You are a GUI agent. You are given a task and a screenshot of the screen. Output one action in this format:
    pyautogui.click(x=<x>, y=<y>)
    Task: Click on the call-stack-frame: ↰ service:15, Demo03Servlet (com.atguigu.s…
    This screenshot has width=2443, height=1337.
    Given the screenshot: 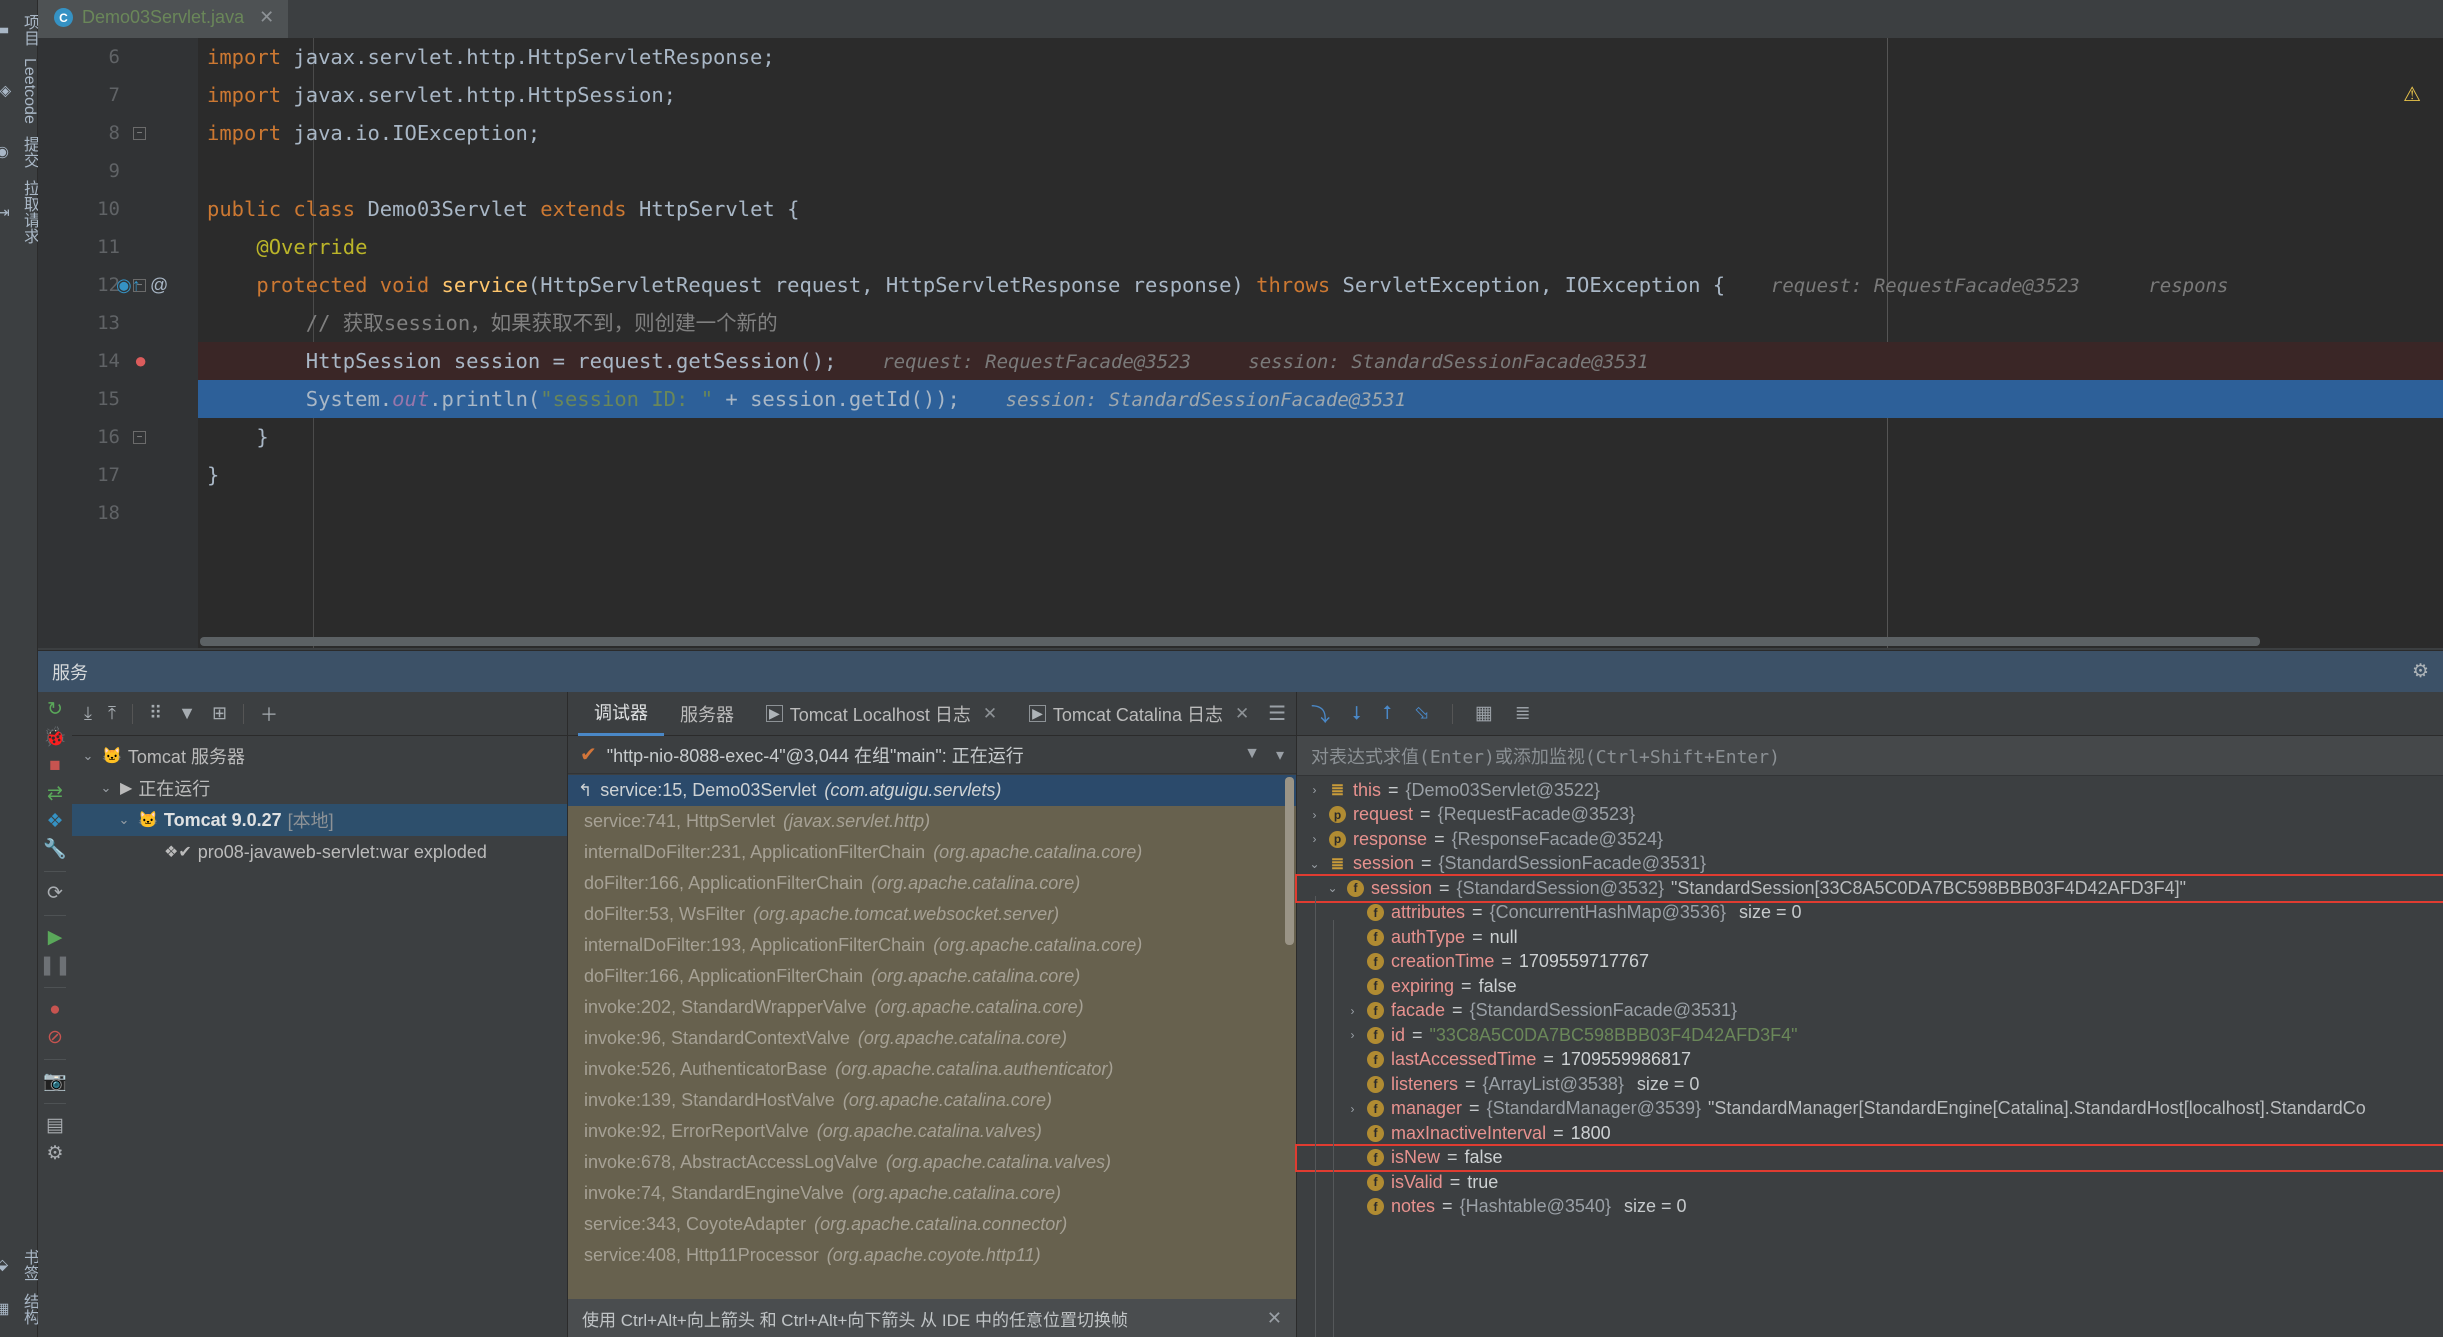 What is the action you would take?
    pyautogui.click(x=932, y=790)
    